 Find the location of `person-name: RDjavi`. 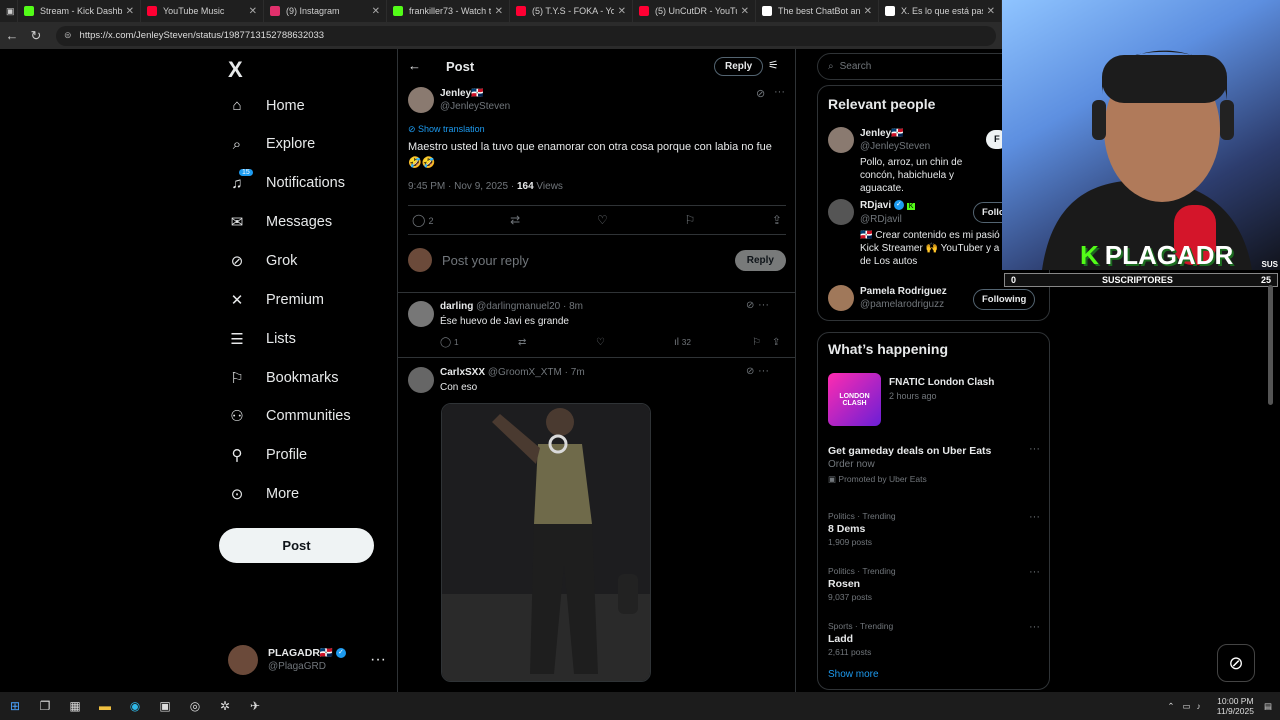

person-name: RDjavi is located at coordinates (875, 205).